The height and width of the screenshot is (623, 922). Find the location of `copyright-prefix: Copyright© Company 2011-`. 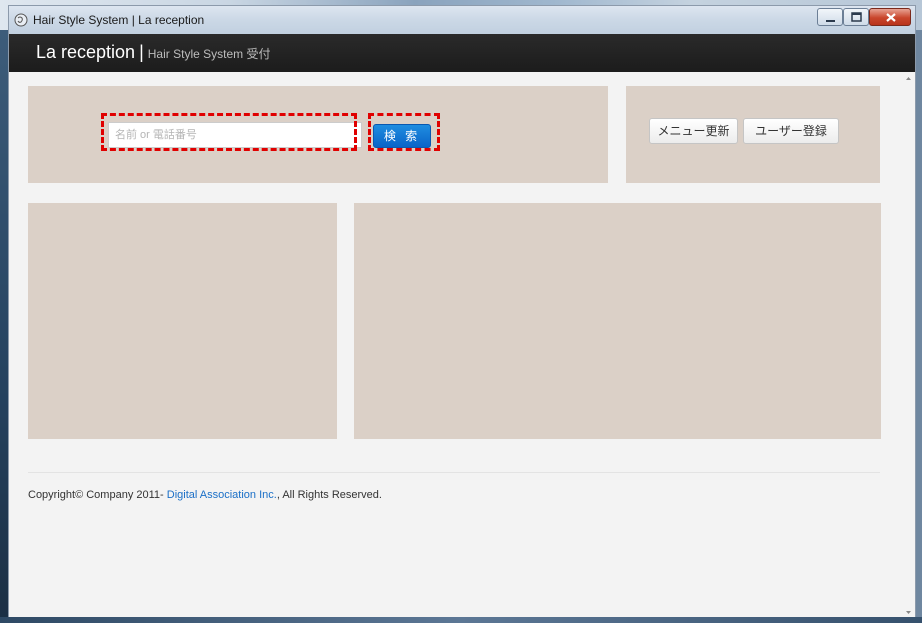

copyright-prefix: Copyright© Company 2011- is located at coordinates (97, 495).